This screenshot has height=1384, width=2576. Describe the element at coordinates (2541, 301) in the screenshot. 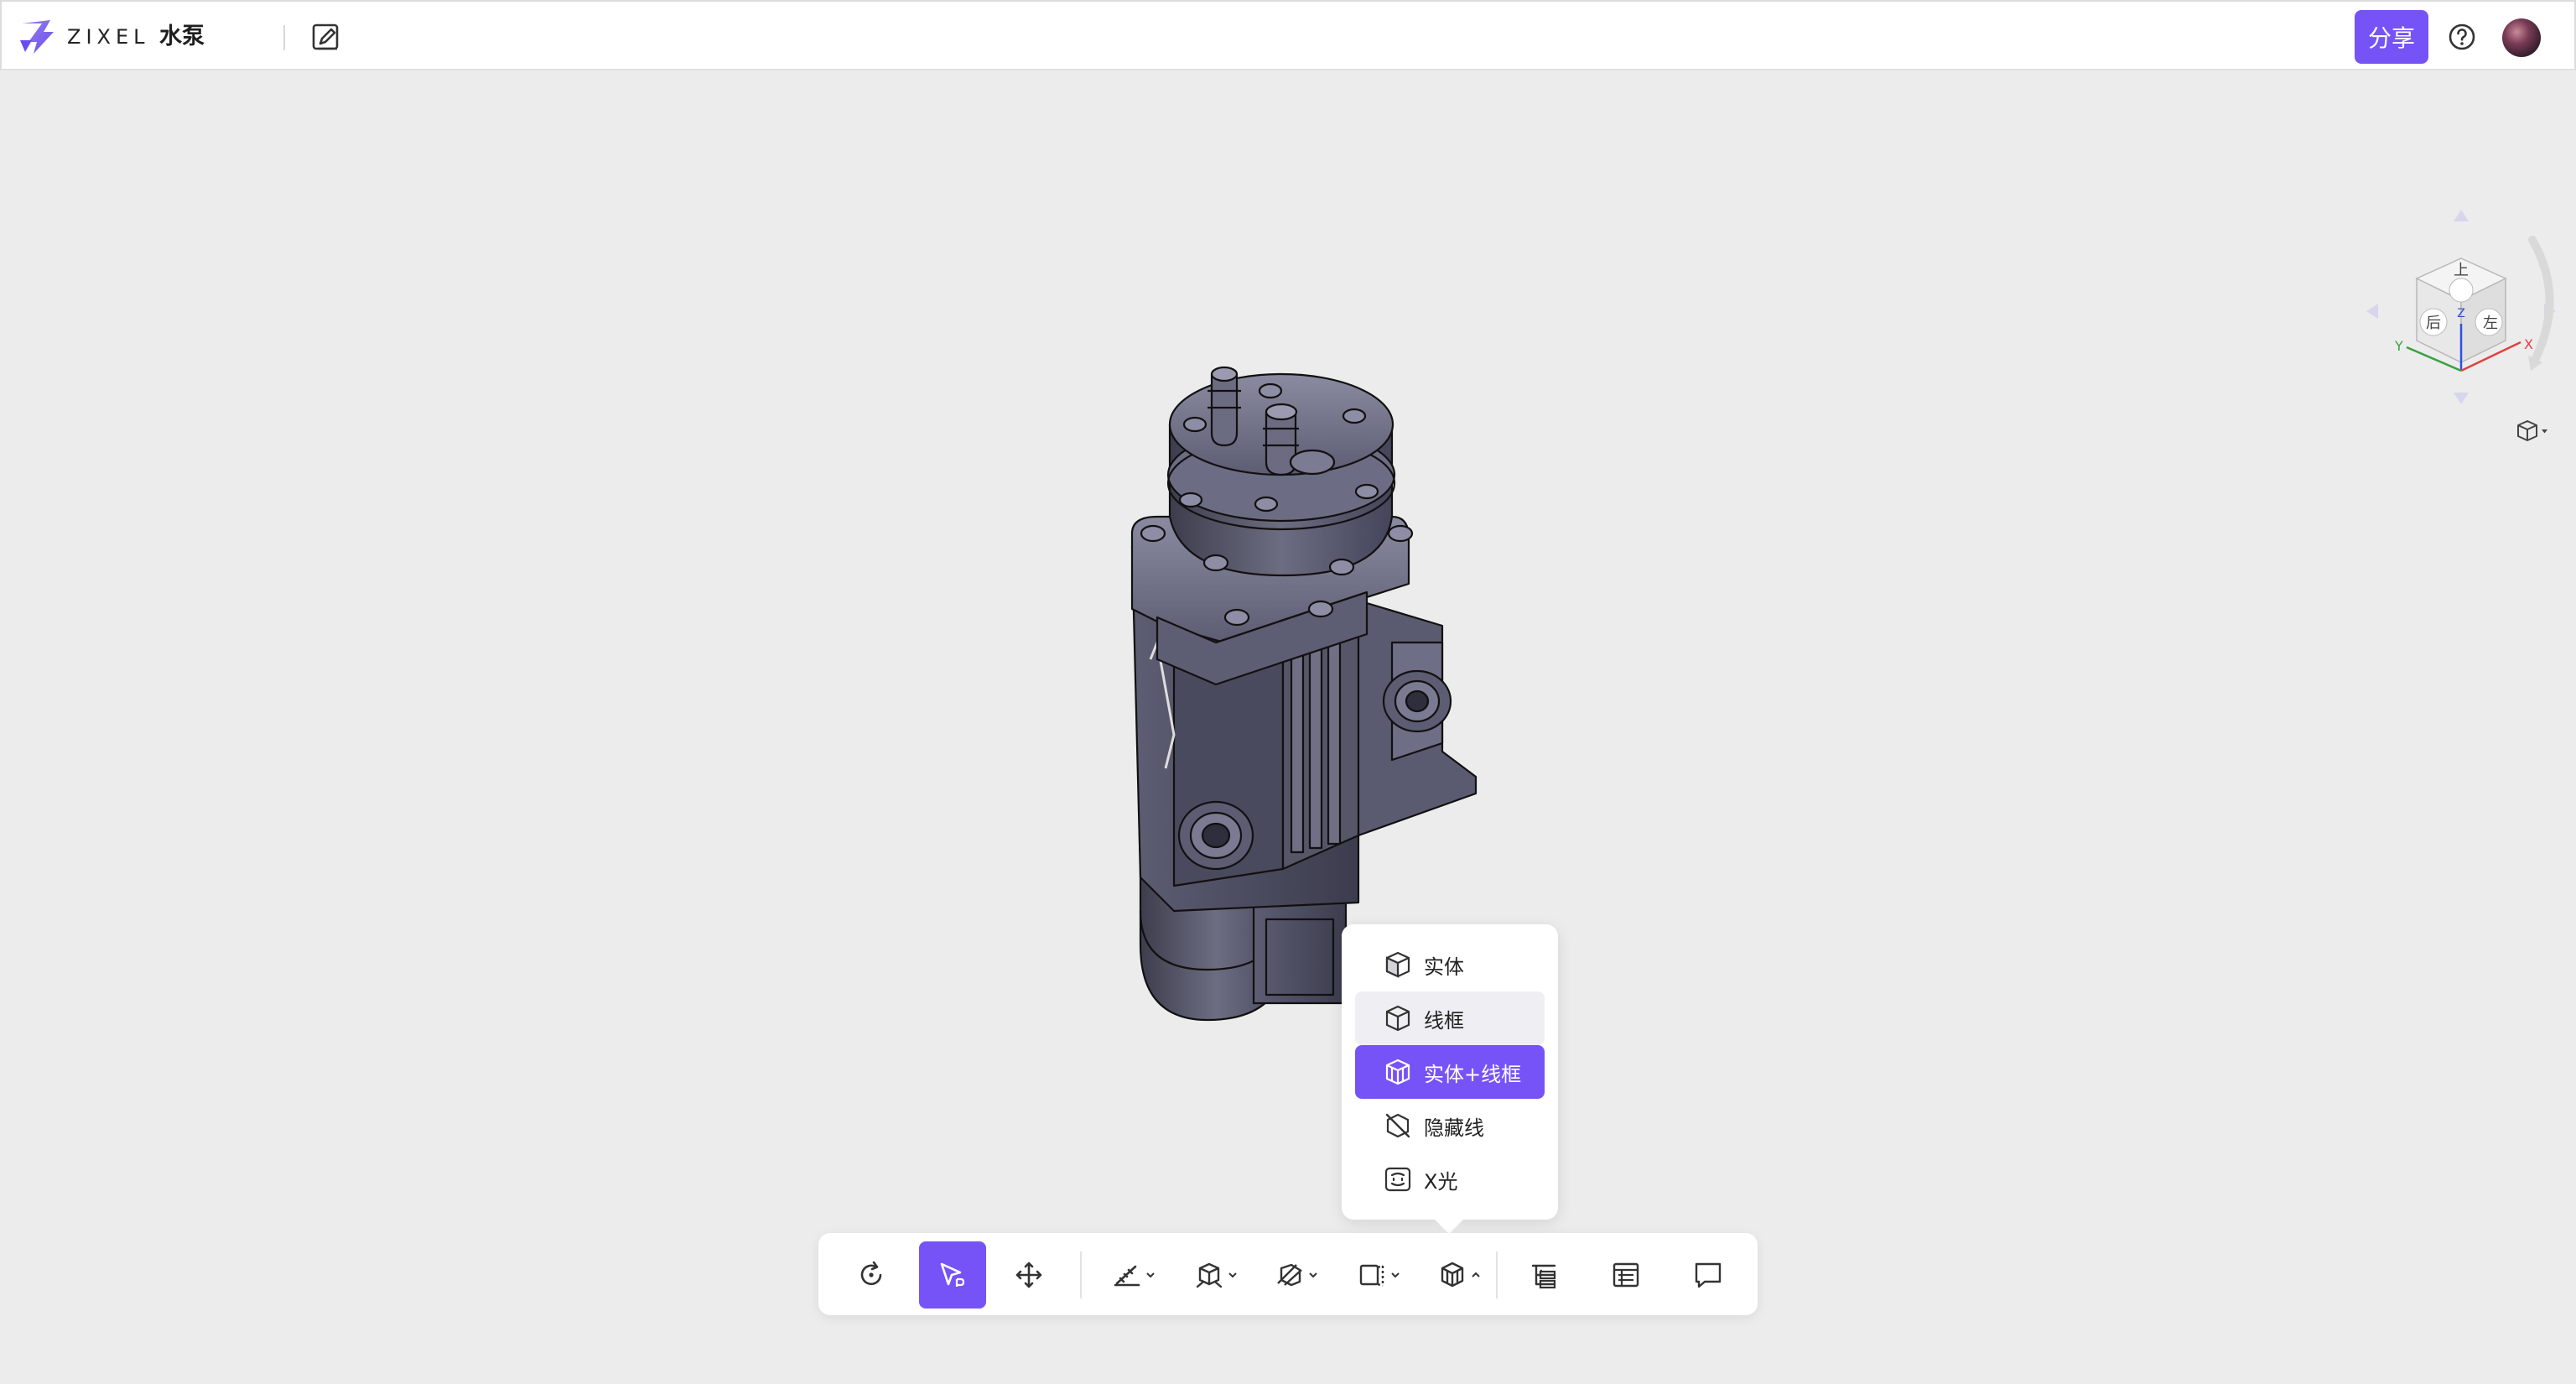

I see `orbit-ring-icon` at that location.